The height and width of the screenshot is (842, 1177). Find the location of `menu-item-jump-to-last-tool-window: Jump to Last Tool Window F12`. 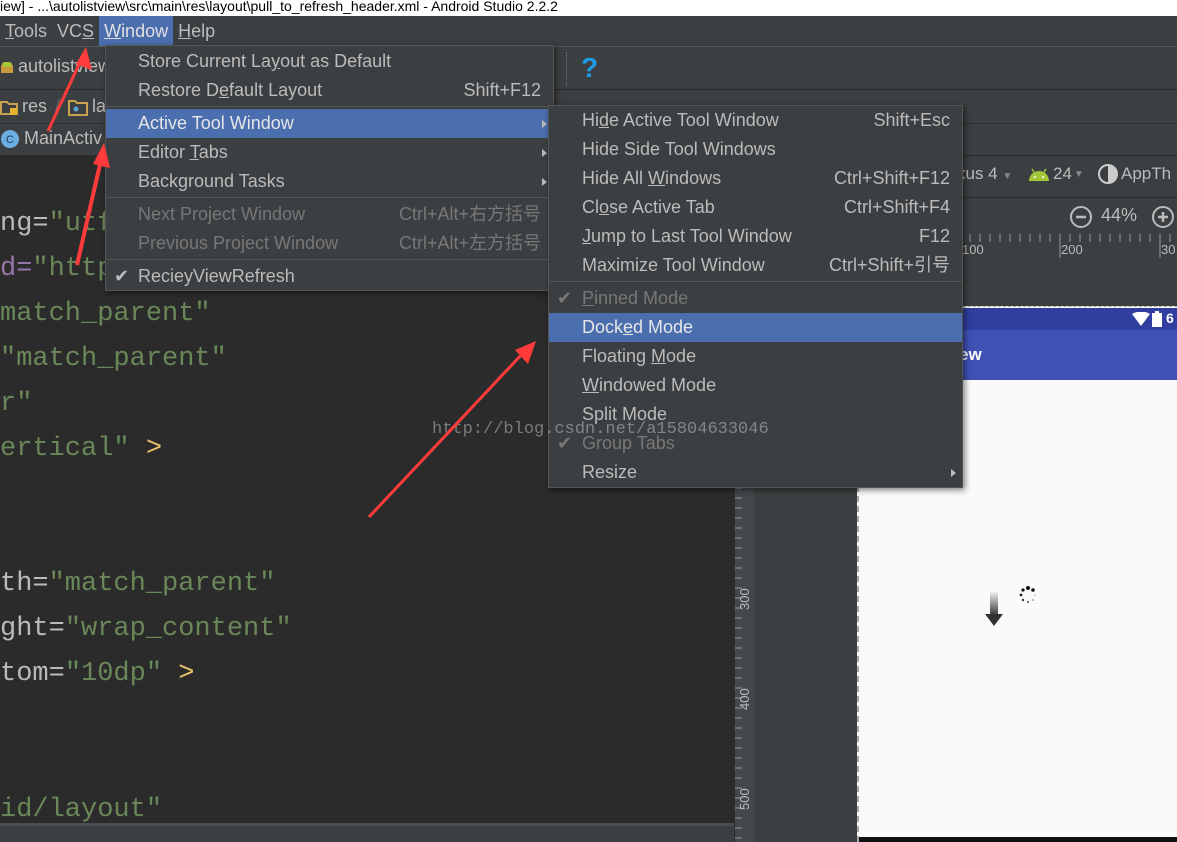

menu-item-jump-to-last-tool-window: Jump to Last Tool Window F12 is located at coordinates (755, 236).